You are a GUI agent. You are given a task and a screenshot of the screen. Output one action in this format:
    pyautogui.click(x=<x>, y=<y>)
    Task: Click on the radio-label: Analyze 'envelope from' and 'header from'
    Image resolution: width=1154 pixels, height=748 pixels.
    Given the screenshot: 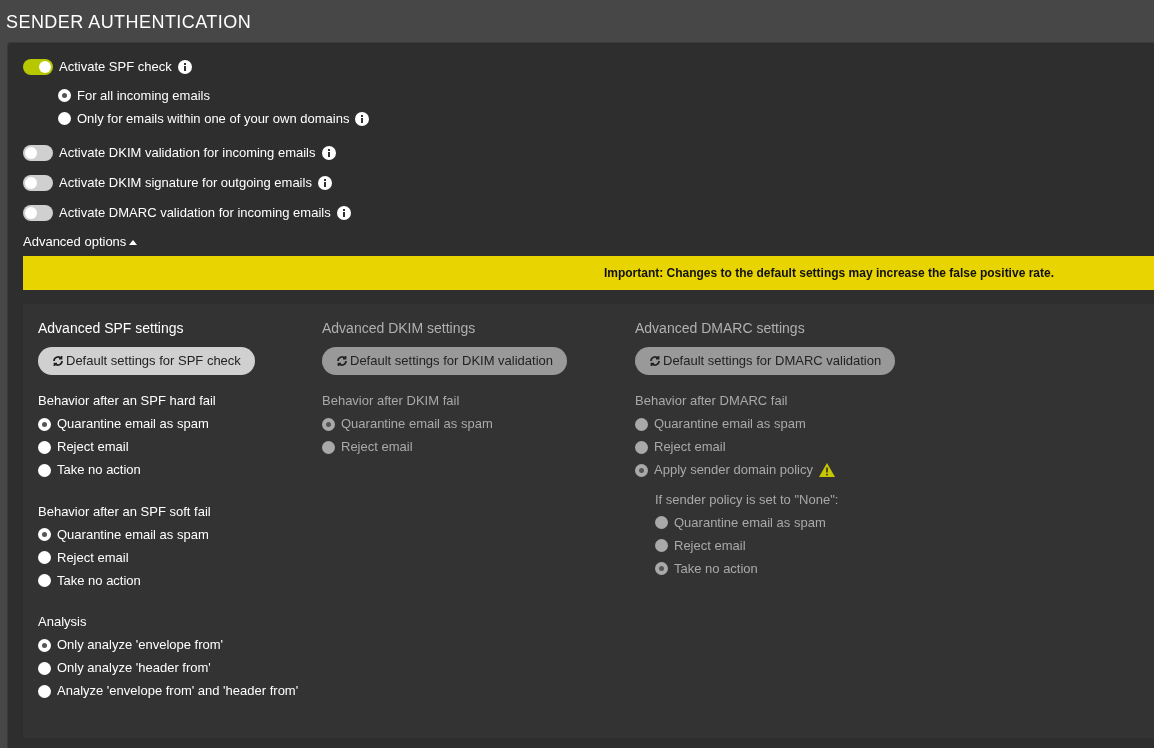 What is the action you would take?
    pyautogui.click(x=178, y=691)
    